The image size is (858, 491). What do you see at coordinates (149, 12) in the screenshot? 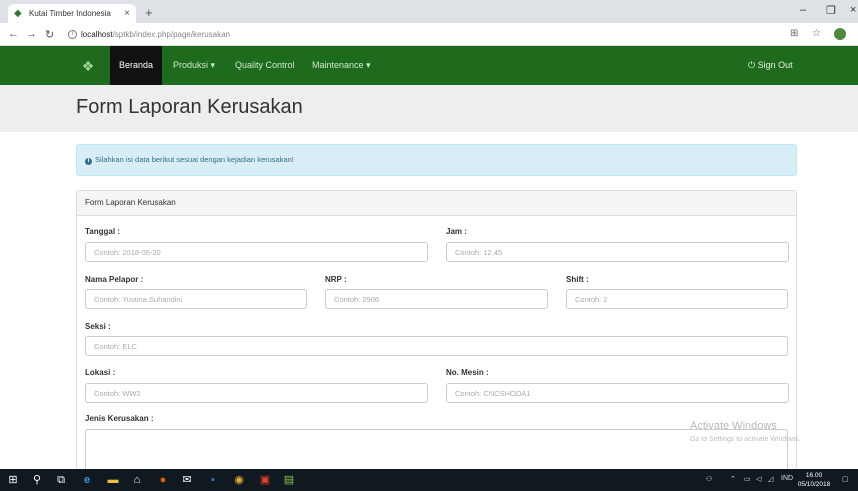
I see `new-tab-icon: +` at bounding box center [149, 12].